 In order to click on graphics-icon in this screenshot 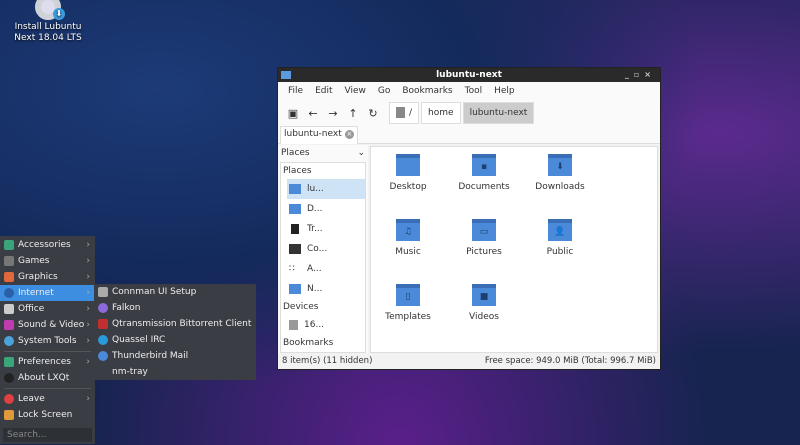, I will do `click(9, 277)`.